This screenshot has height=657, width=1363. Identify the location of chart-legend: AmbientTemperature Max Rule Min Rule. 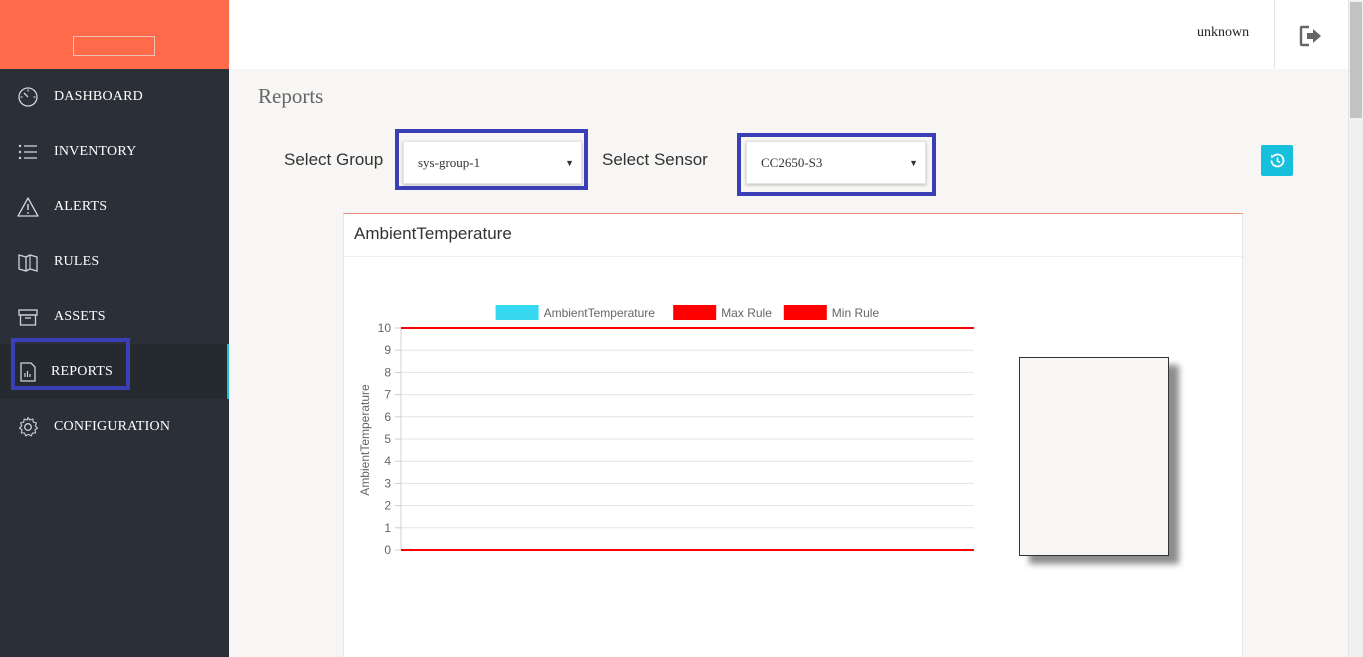
(687, 312).